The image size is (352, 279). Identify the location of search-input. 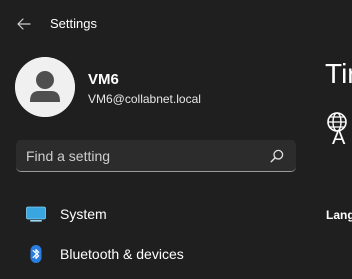
(141, 156).